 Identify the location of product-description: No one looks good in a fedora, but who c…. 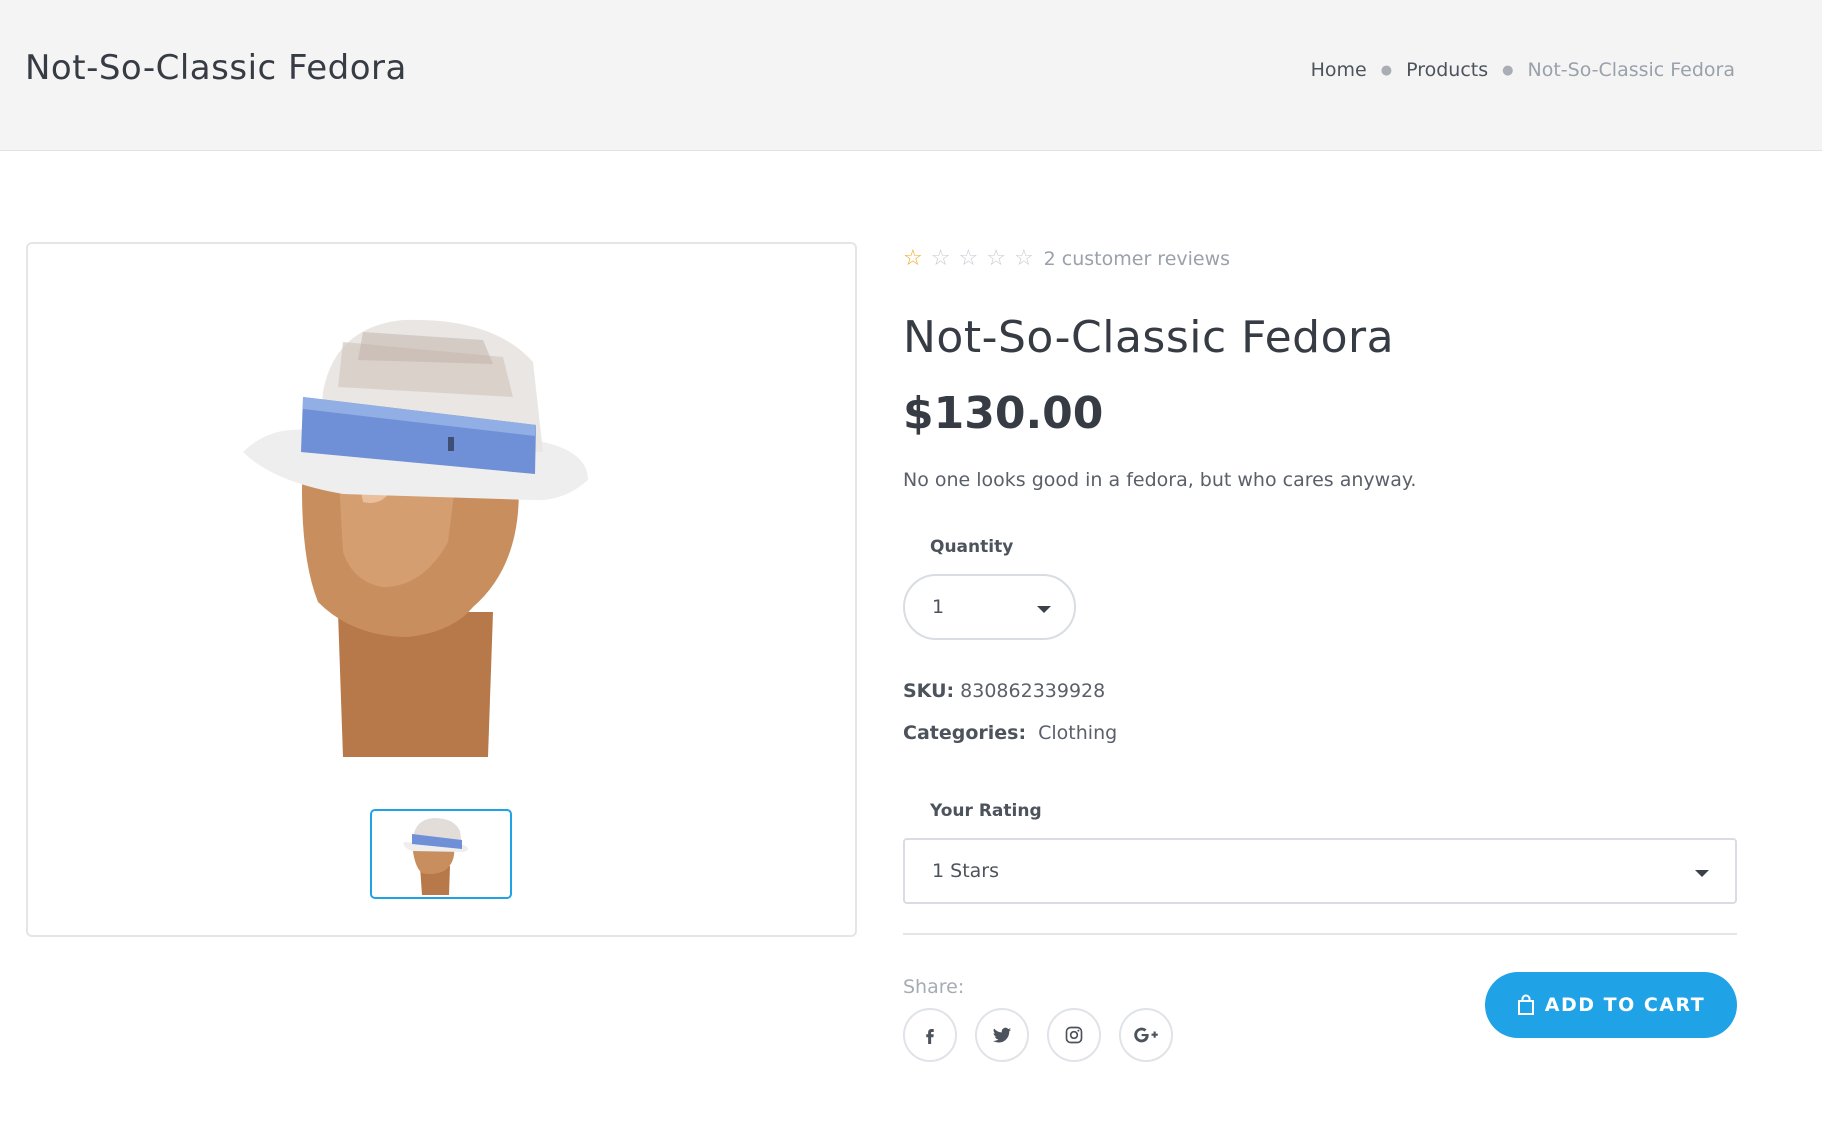
(1160, 480).